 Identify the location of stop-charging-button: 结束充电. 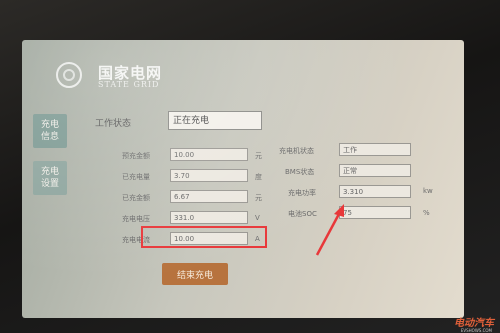
(195, 274).